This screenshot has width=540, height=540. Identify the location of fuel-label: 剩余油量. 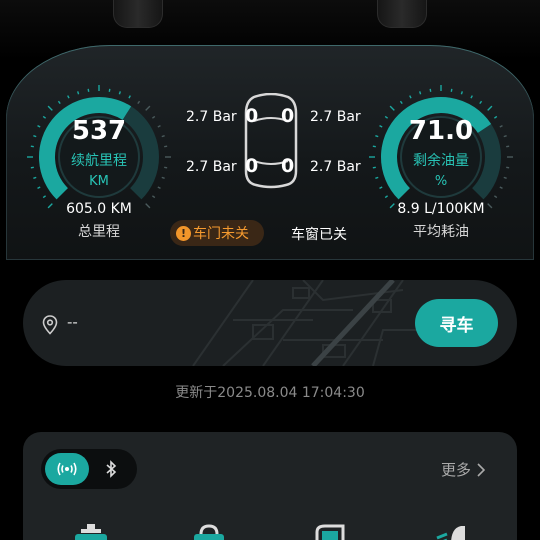
(441, 161).